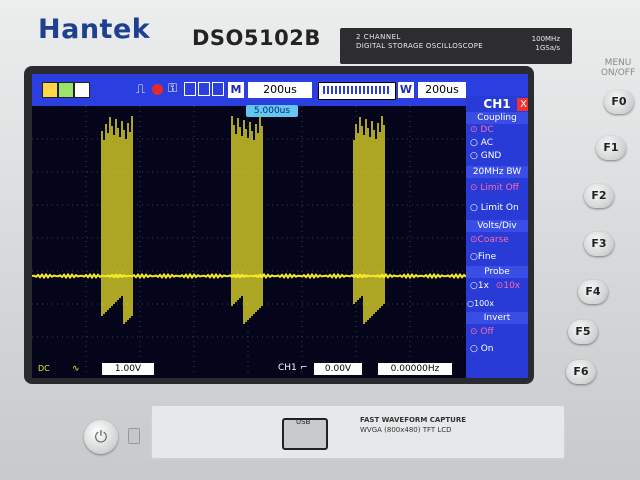 The height and width of the screenshot is (480, 640). What do you see at coordinates (190, 89) in the screenshot?
I see `usb-save-icon` at bounding box center [190, 89].